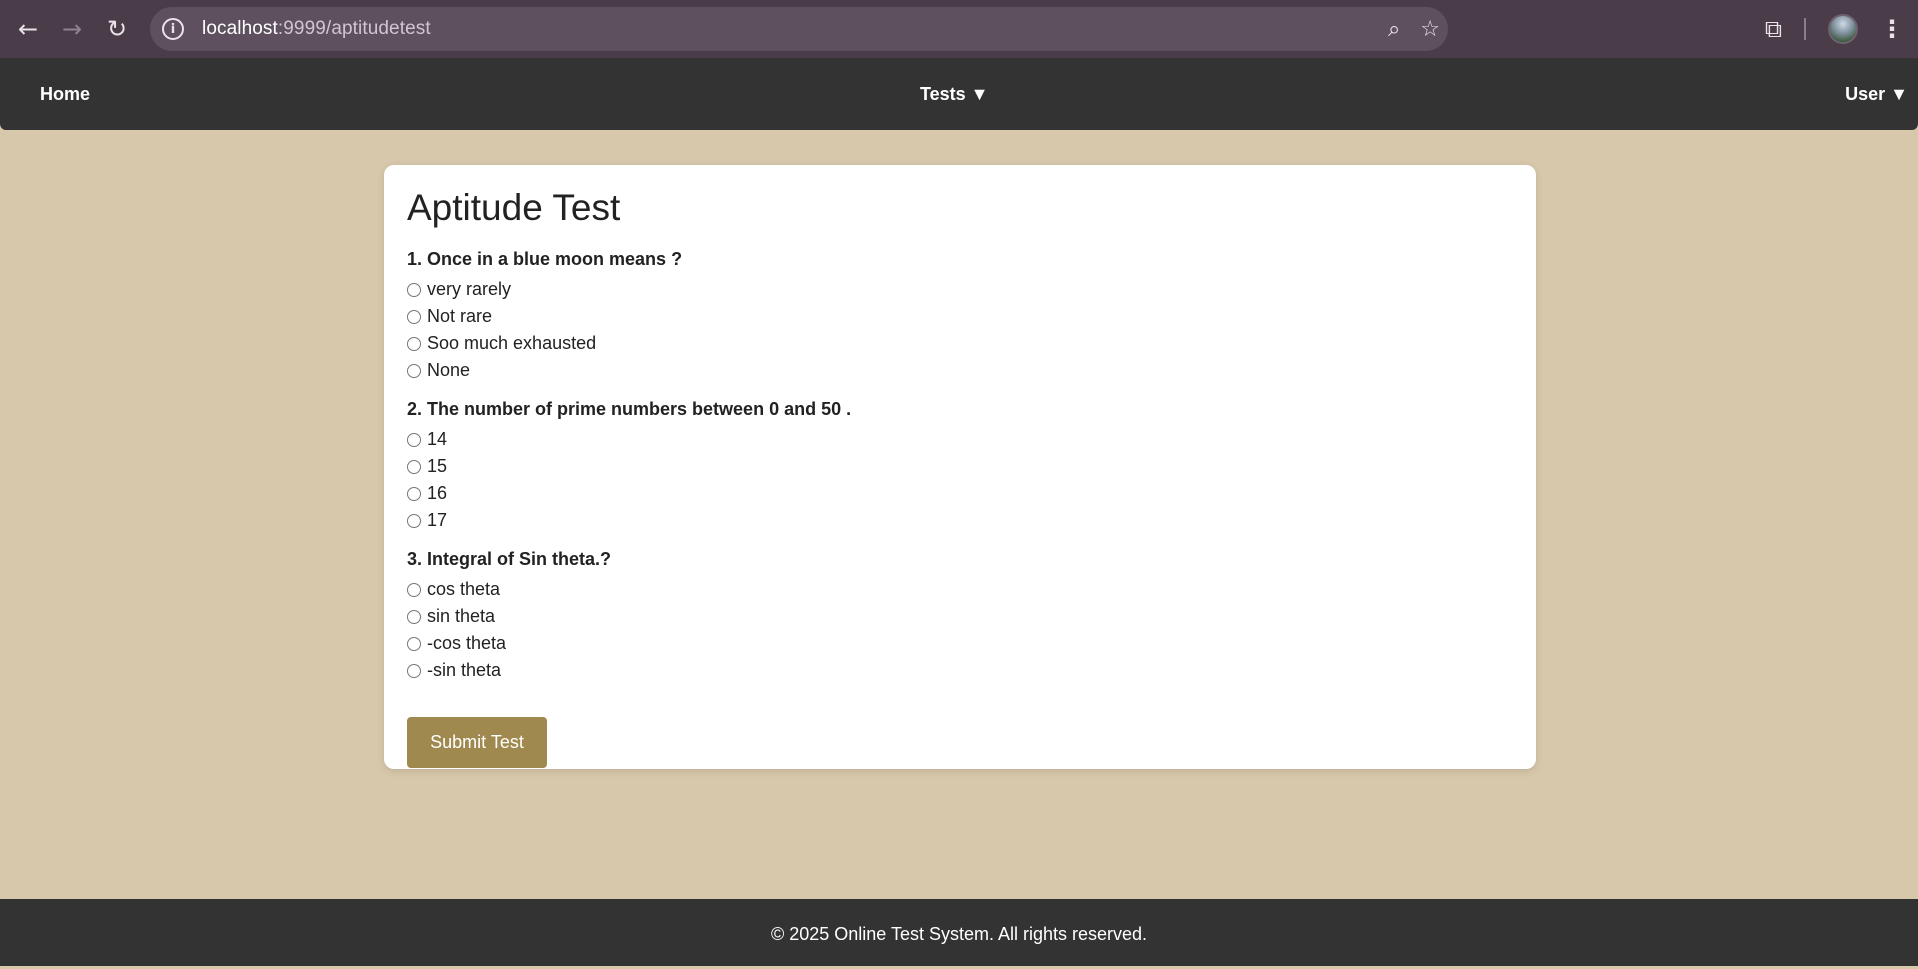 This screenshot has height=969, width=1918. Describe the element at coordinates (960, 520) in the screenshot. I see `answer-option: 17` at that location.